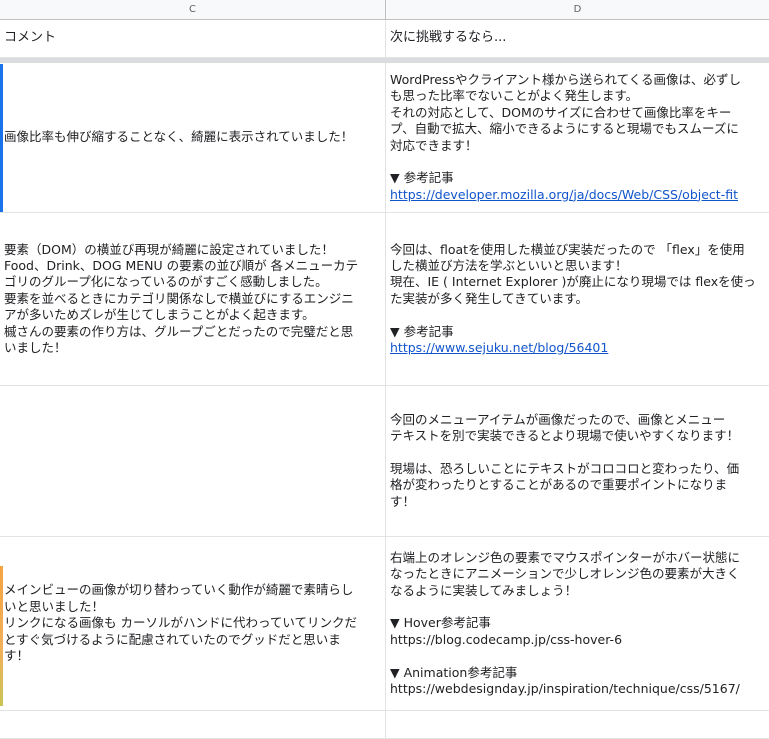 The height and width of the screenshot is (739, 769). I want to click on cell-text-line: それの対応として、DOMのサイズに合わせて画像比率をキー, so click(561, 112).